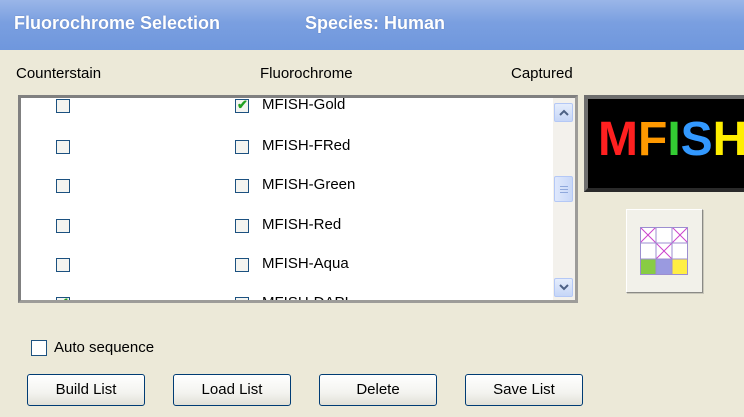 The height and width of the screenshot is (417, 744). What do you see at coordinates (306, 73) in the screenshot?
I see `column-header-fluorochrome: Fluorochrome` at bounding box center [306, 73].